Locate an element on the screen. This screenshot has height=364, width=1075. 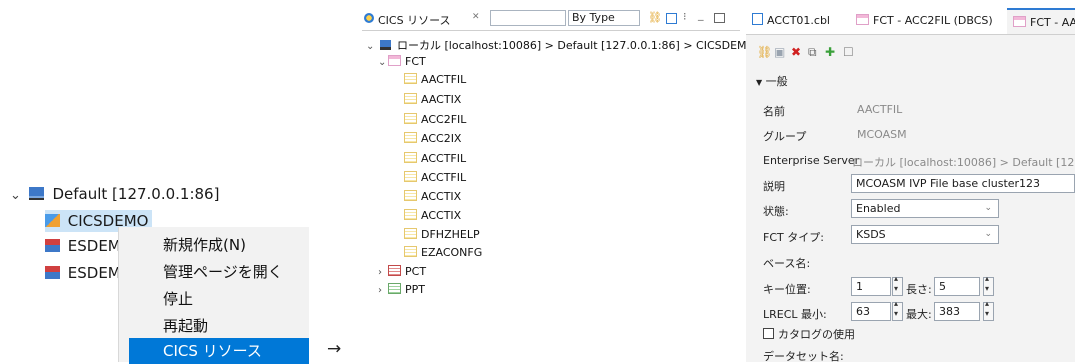
view-title: CICS リソース is located at coordinates (414, 20).